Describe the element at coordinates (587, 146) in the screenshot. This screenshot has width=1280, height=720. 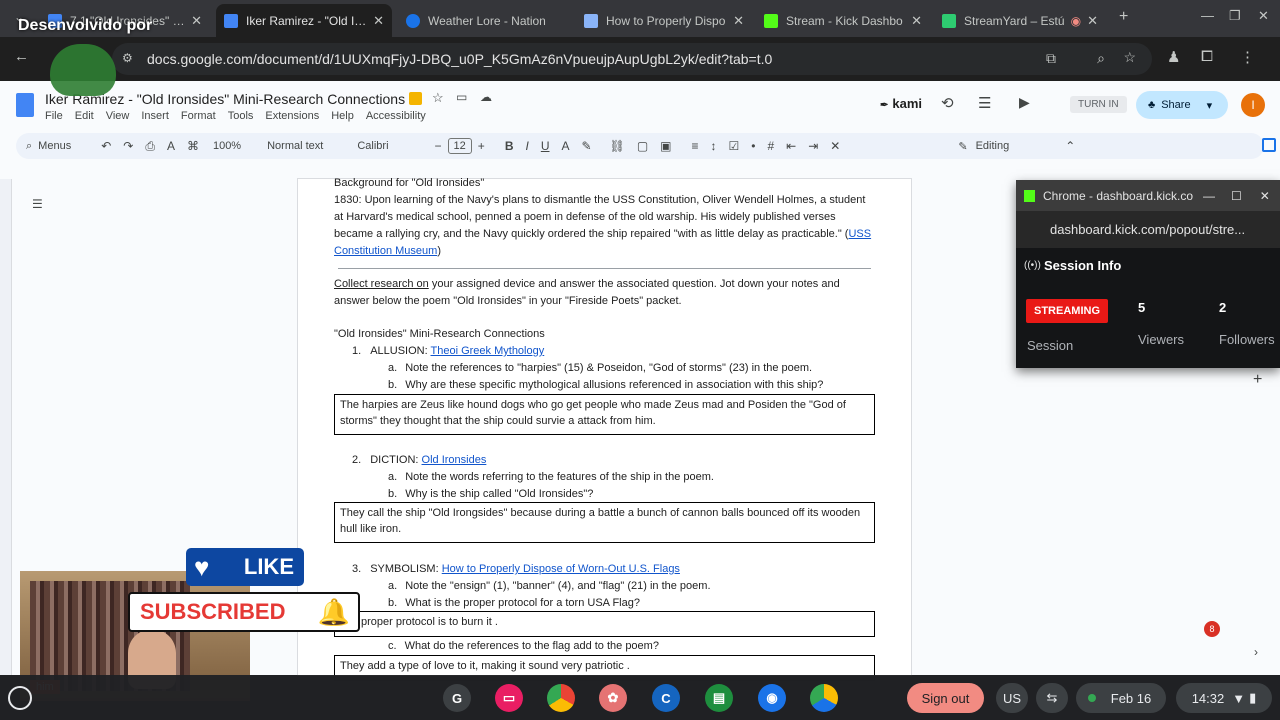
I see `highlight-icon: ✎` at that location.